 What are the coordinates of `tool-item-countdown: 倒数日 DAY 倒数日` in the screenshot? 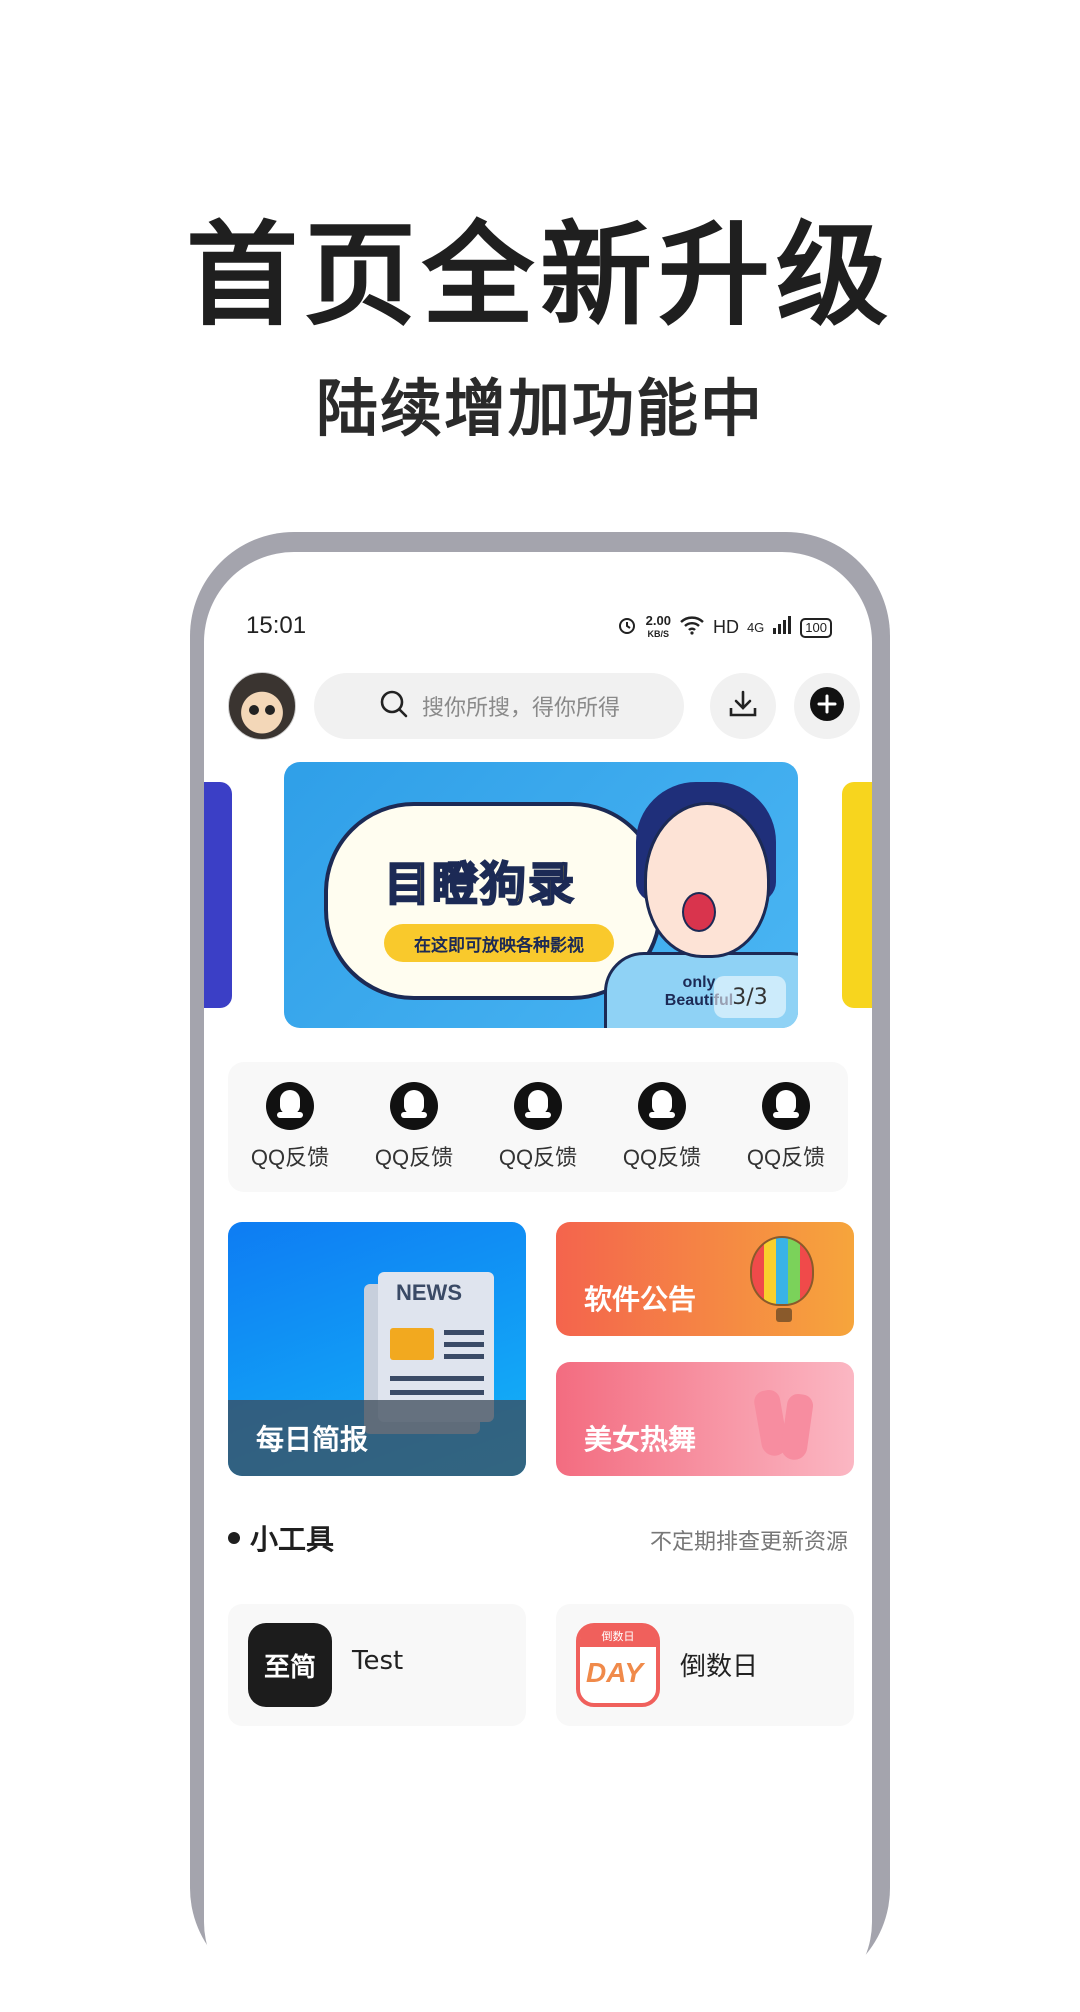 It's located at (705, 1665).